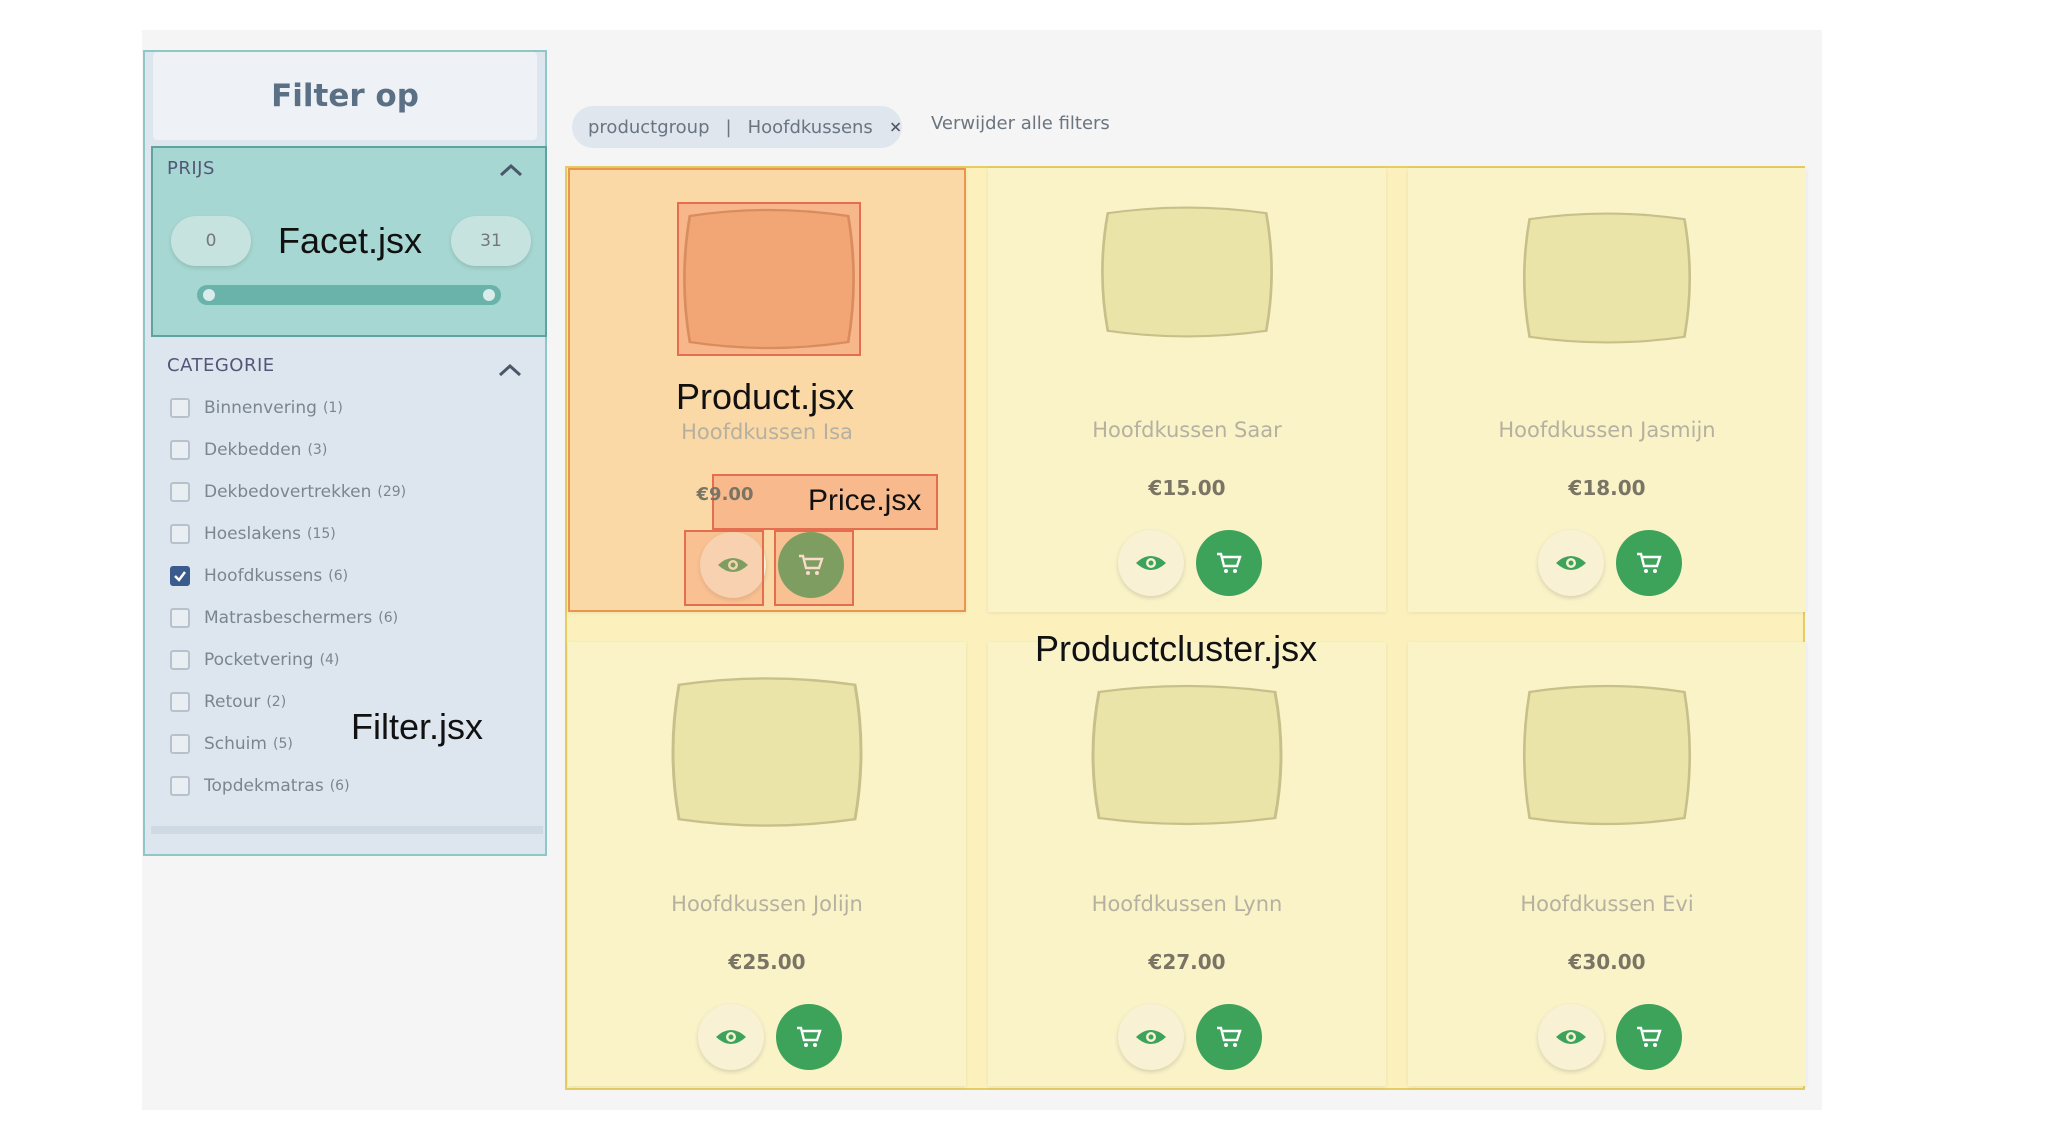  What do you see at coordinates (263, 576) in the screenshot?
I see `category-item-label: Hoofdkussens` at bounding box center [263, 576].